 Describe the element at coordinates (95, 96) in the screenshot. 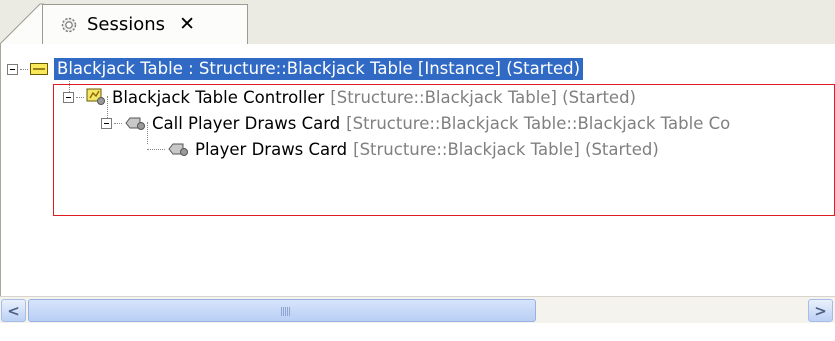

I see `controller-icon` at that location.